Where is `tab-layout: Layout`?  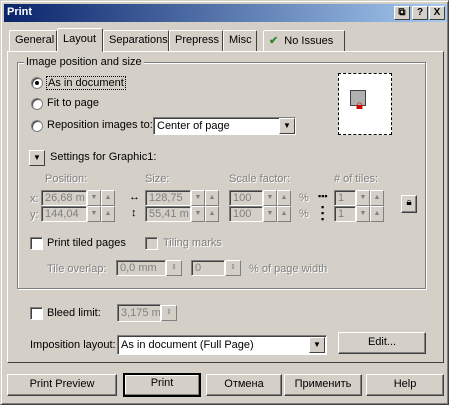 tab-layout: Layout is located at coordinates (80, 40).